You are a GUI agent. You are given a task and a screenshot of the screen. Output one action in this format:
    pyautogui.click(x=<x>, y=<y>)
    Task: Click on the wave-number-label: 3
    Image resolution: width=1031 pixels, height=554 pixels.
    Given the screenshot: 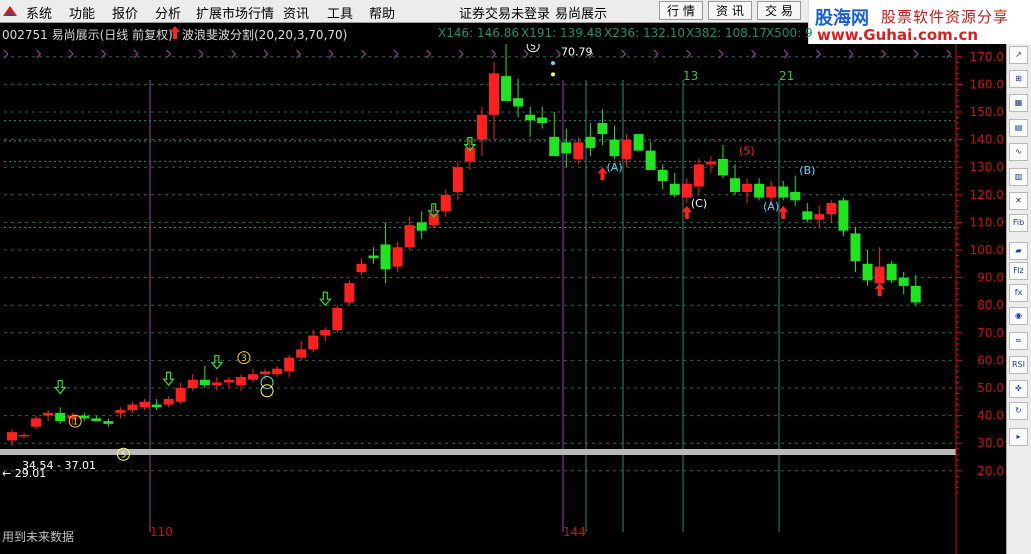 What is the action you would take?
    pyautogui.click(x=244, y=359)
    